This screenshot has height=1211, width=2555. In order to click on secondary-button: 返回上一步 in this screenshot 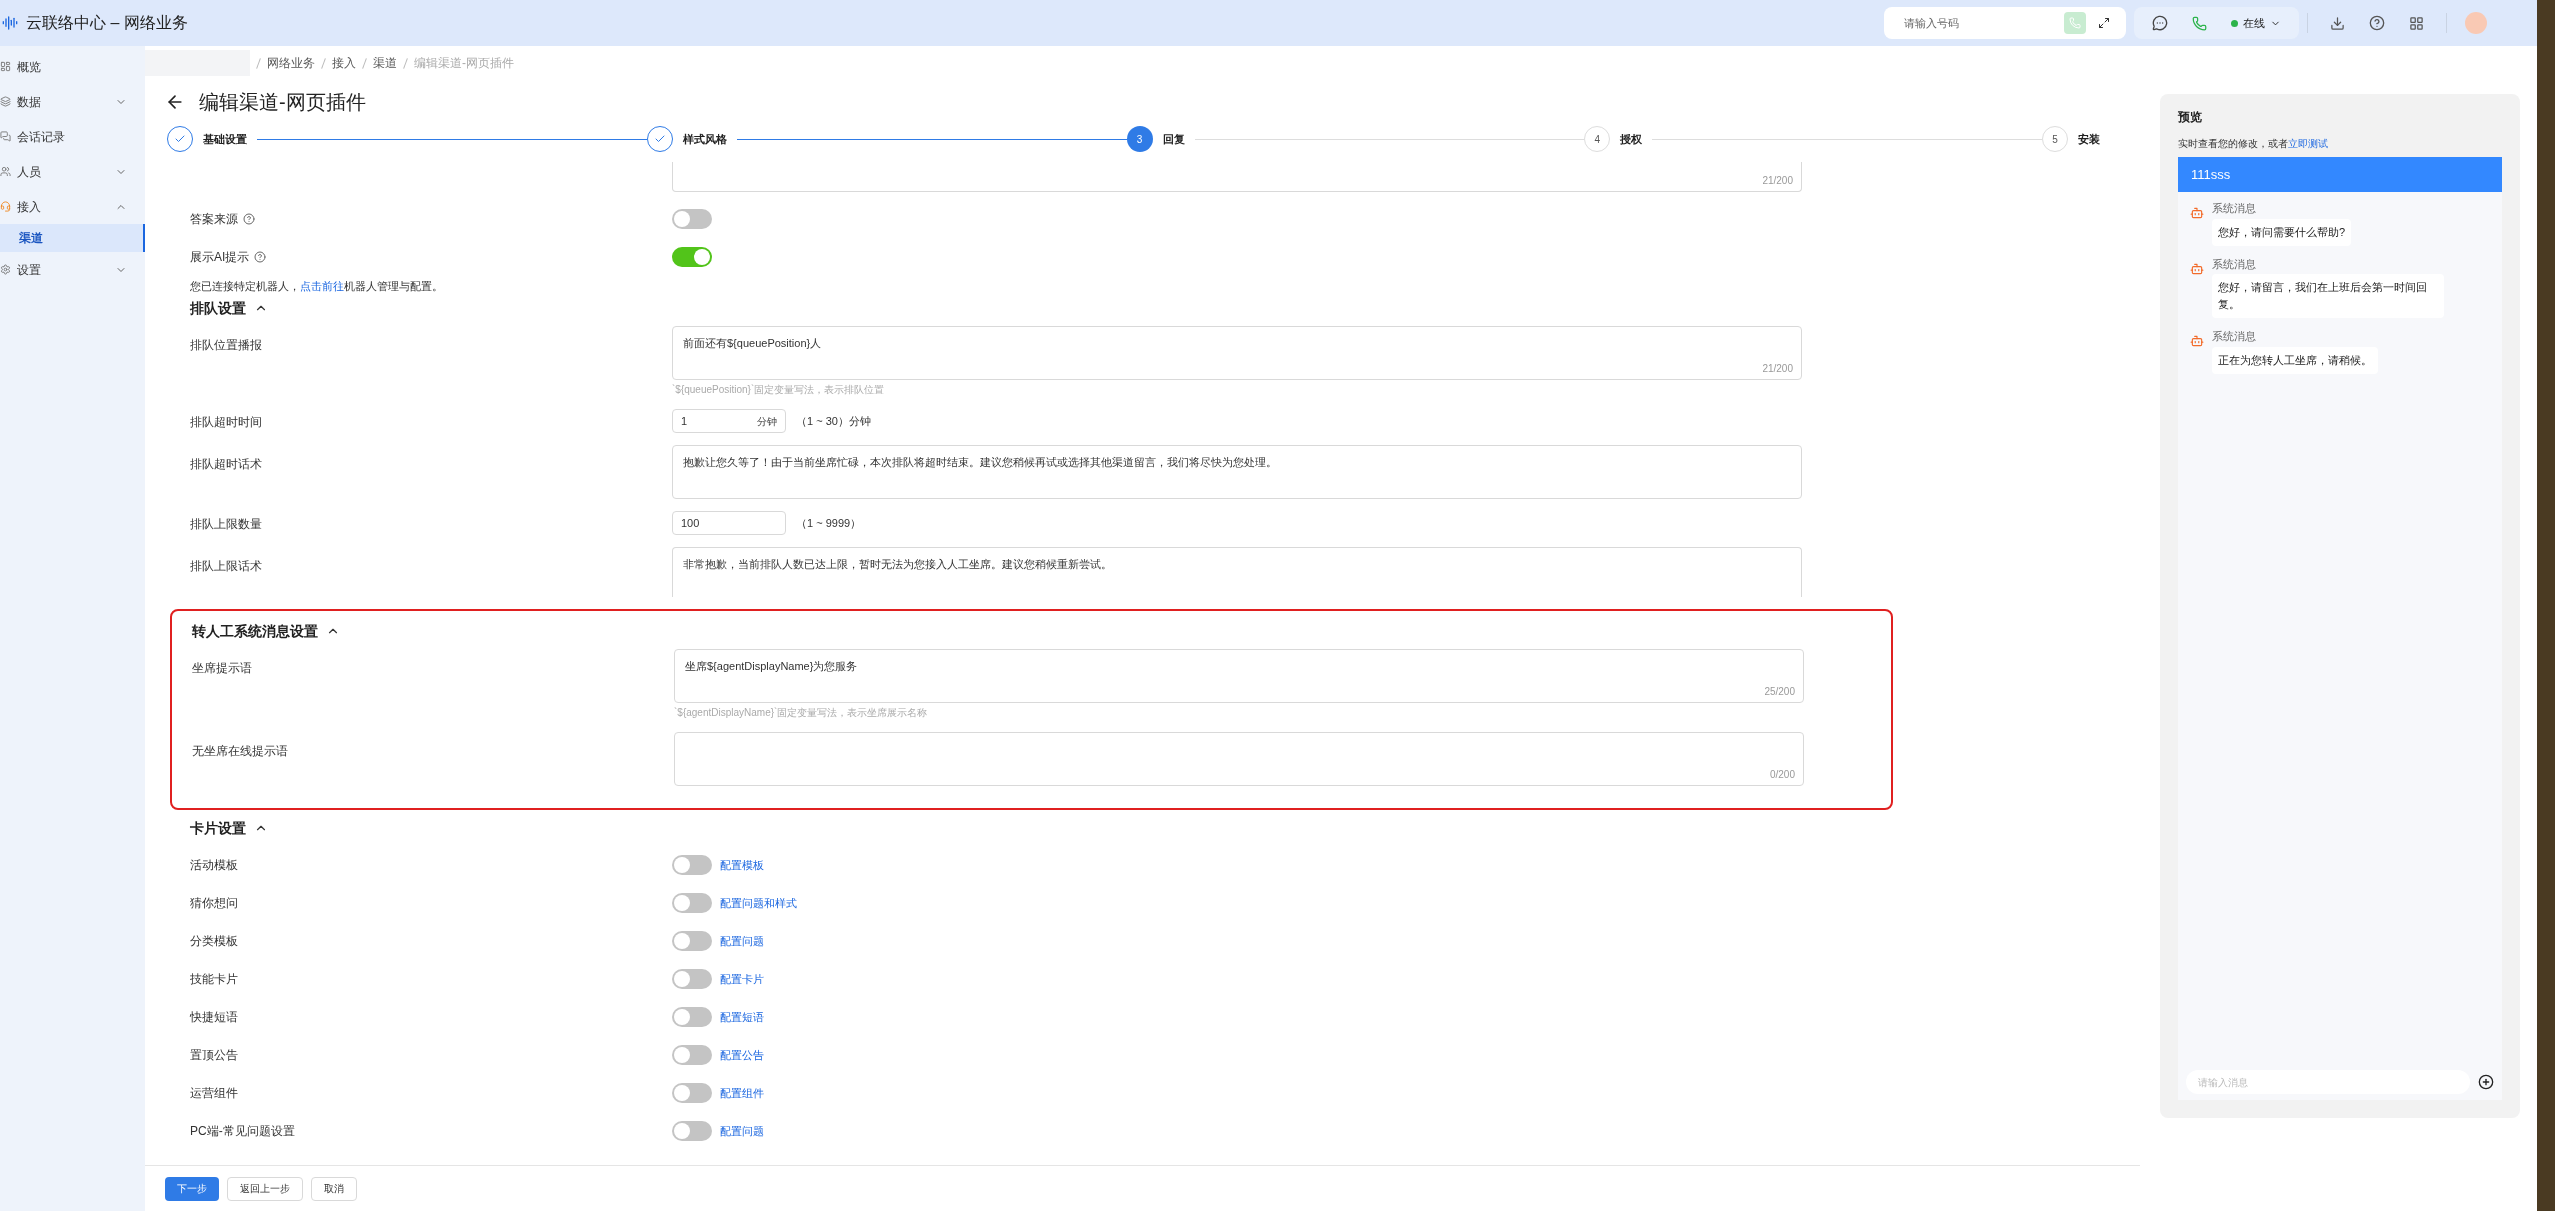, I will do `click(265, 1188)`.